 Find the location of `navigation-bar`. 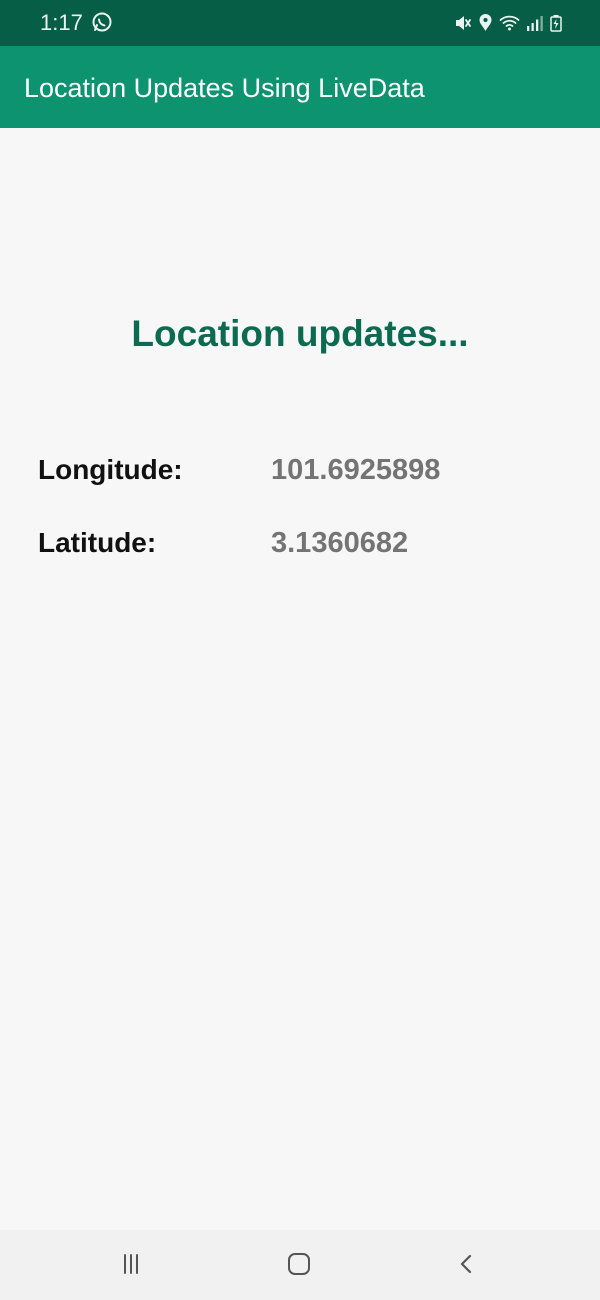

navigation-bar is located at coordinates (300, 1265).